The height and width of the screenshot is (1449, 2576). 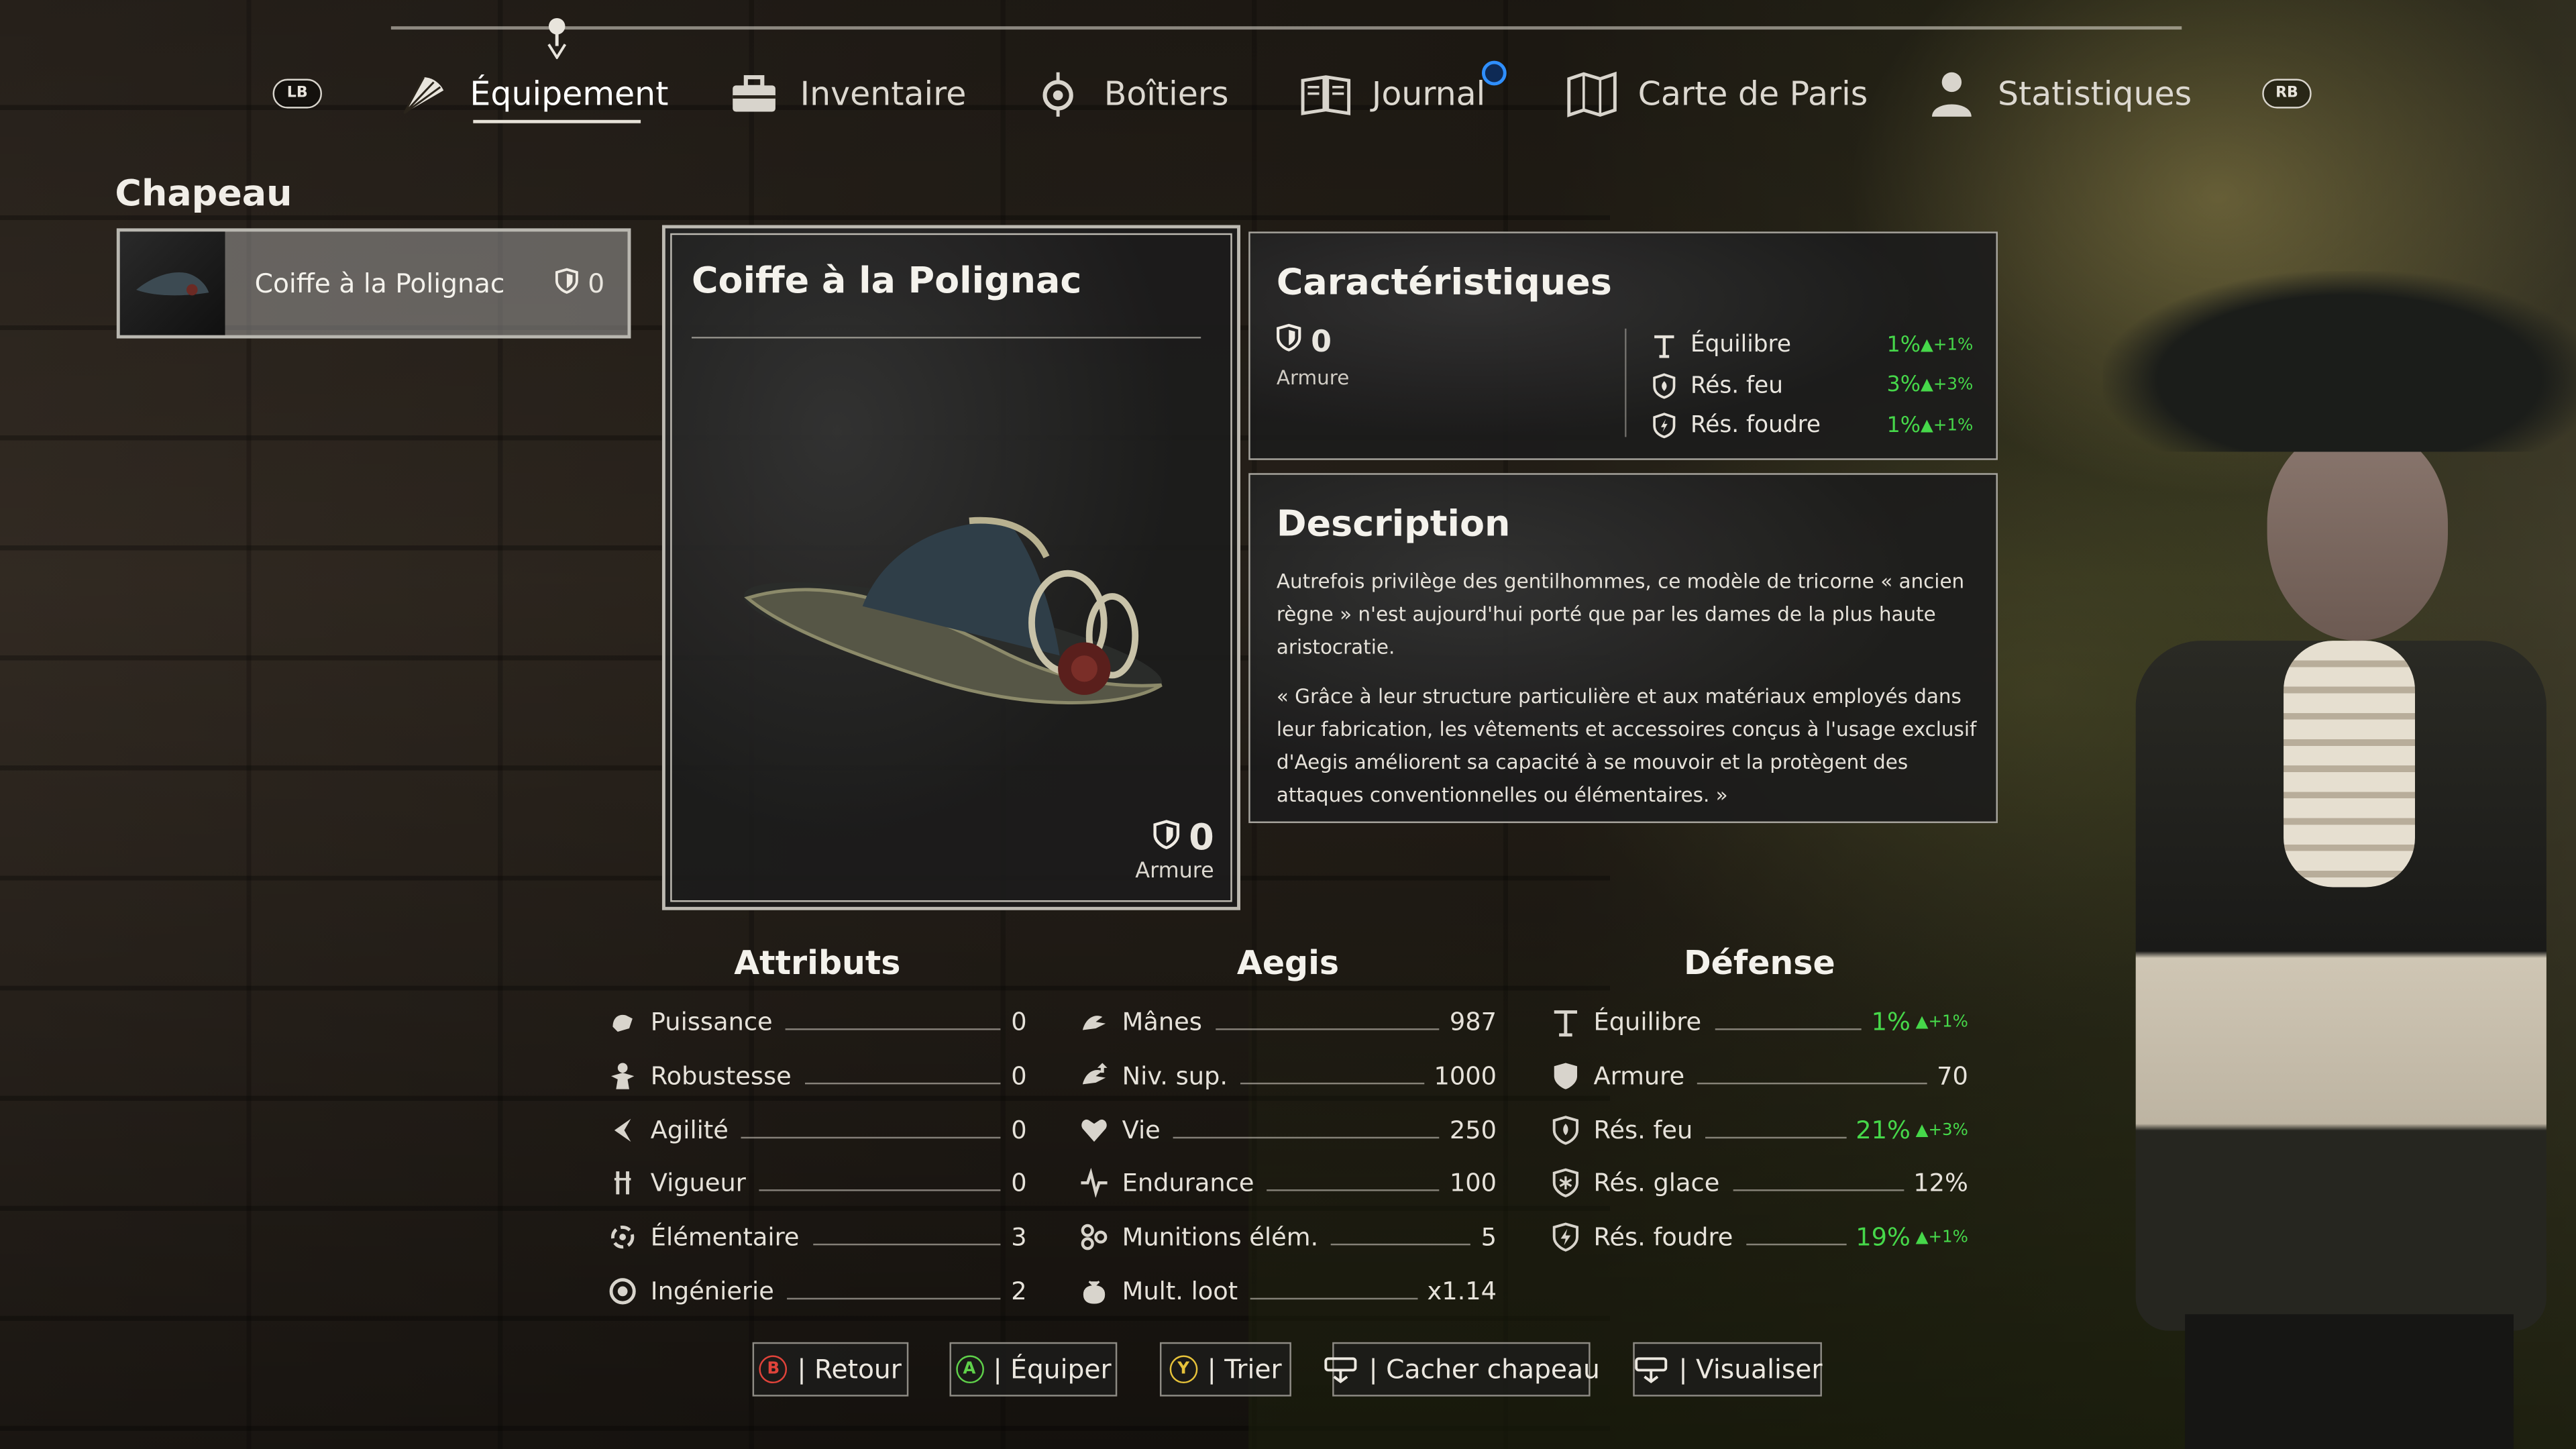 I want to click on stat-res-feu: Rés. feu 3% ▲ +3%, so click(x=1812, y=386).